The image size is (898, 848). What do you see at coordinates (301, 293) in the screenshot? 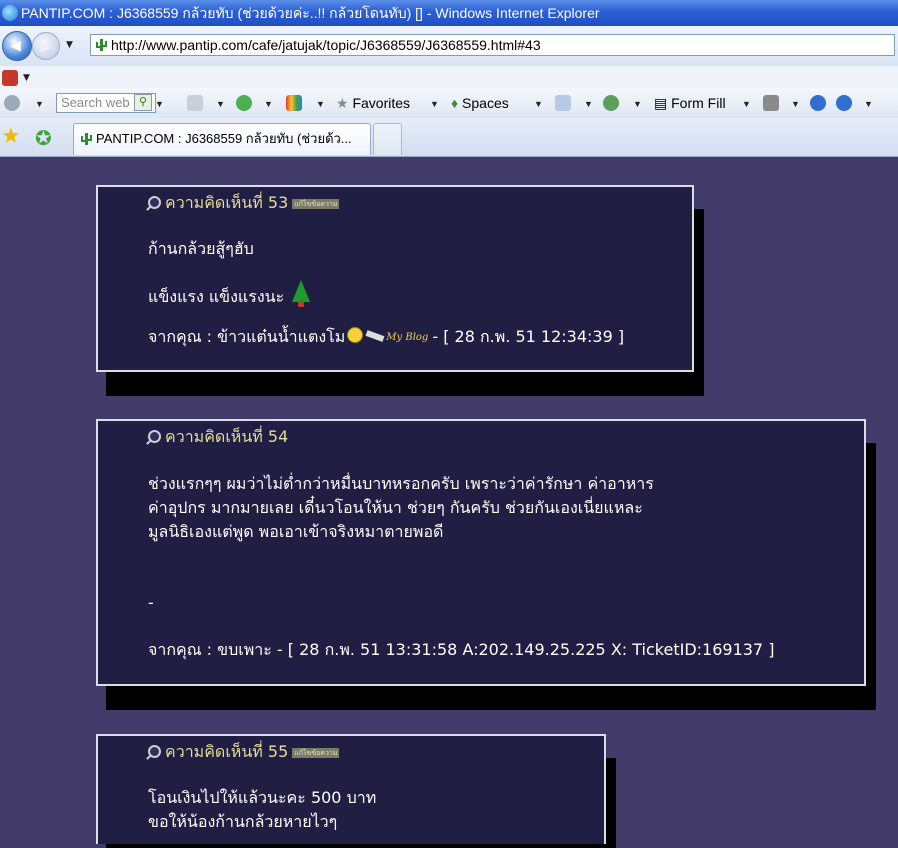
I see `christmas-tree-icon` at bounding box center [301, 293].